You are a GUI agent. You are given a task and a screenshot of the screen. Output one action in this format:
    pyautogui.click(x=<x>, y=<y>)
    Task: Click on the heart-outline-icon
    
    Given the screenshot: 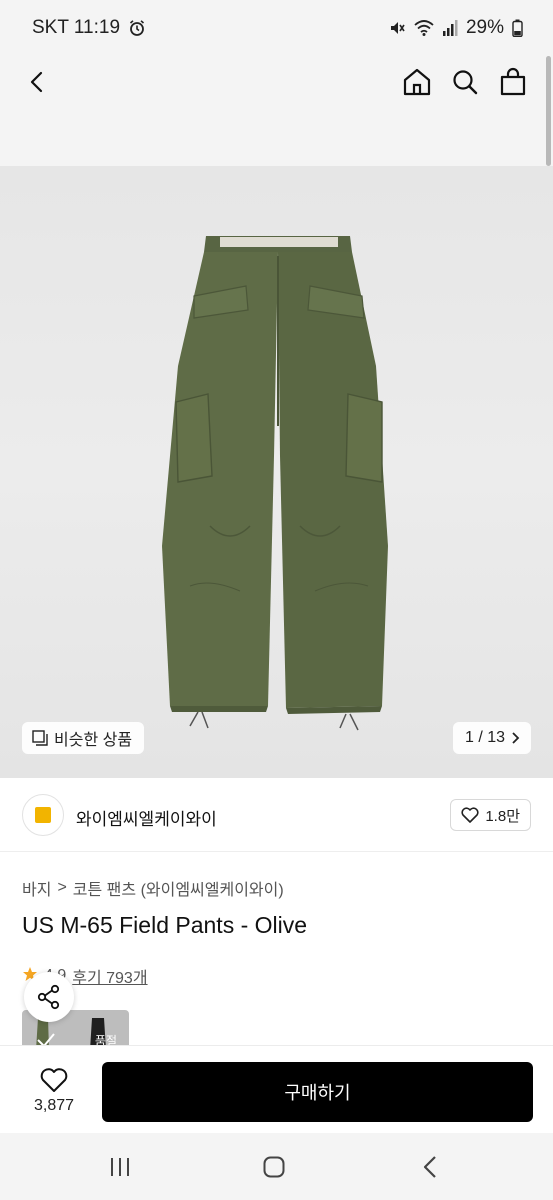 What is the action you would take?
    pyautogui.click(x=54, y=1080)
    